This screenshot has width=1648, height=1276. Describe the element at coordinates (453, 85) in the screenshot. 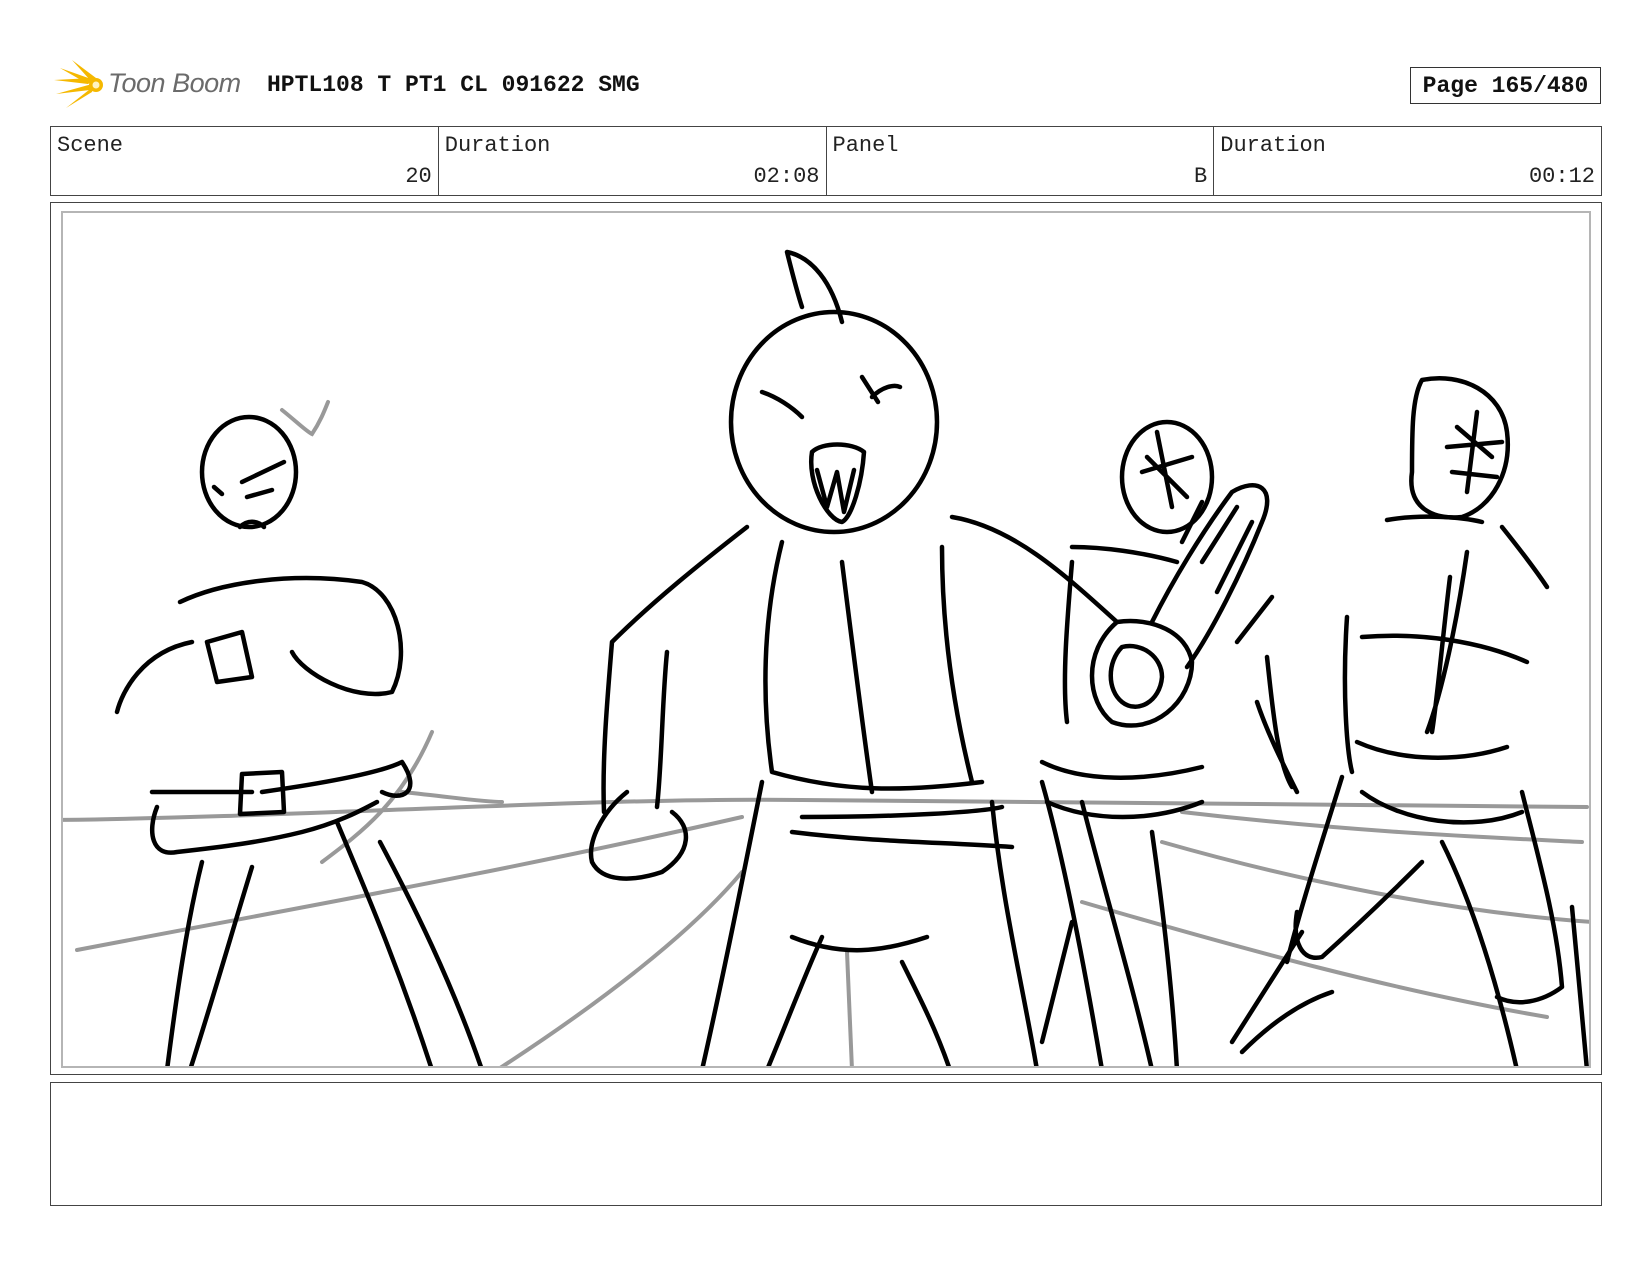

I see `document-title: HPTL108 T PT1 CL 091622 SMG` at that location.